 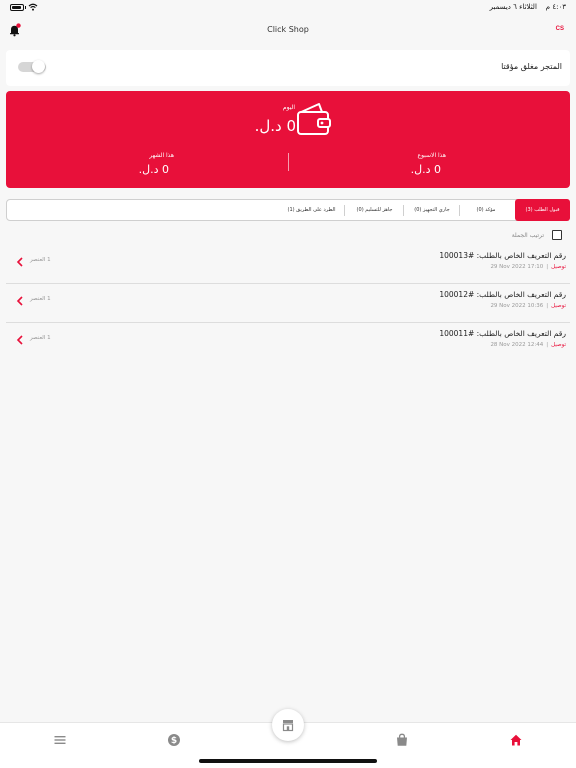 What do you see at coordinates (288, 8) in the screenshot?
I see `status-bar: ٤:٠٣ م الثلاثاء ٦ ديسمبر` at bounding box center [288, 8].